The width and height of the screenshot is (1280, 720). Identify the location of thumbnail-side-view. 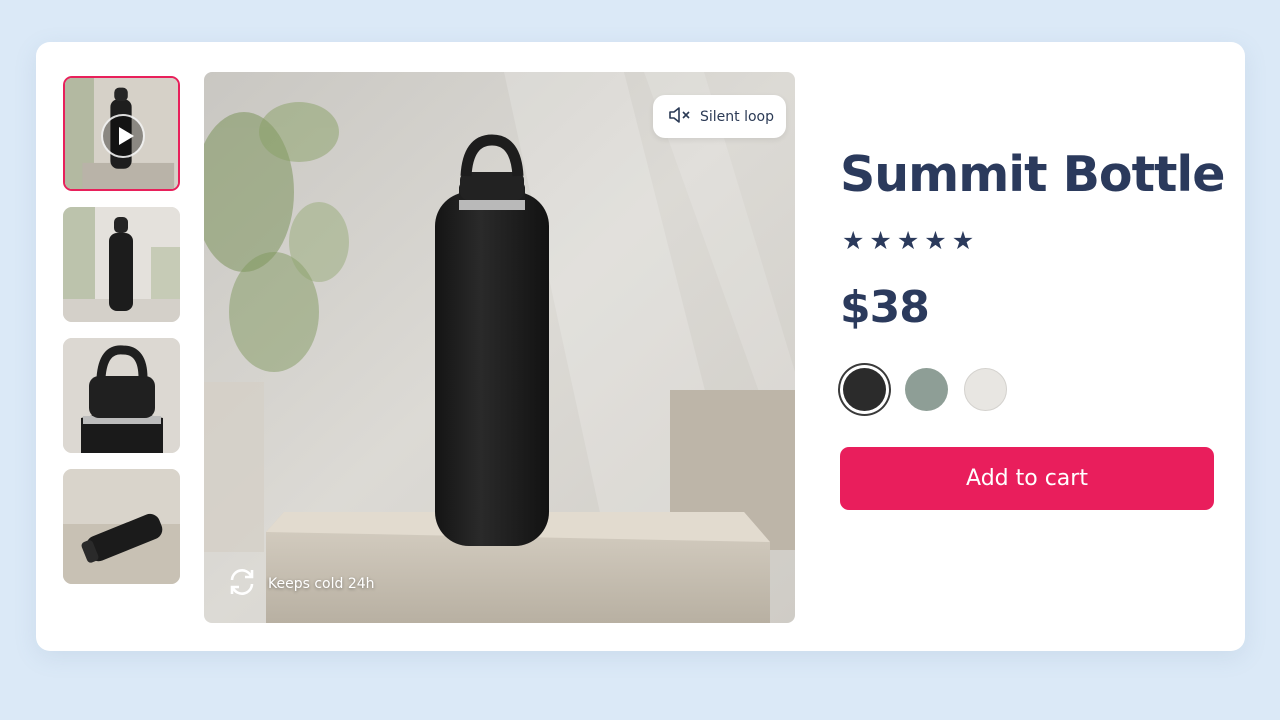
(121, 264).